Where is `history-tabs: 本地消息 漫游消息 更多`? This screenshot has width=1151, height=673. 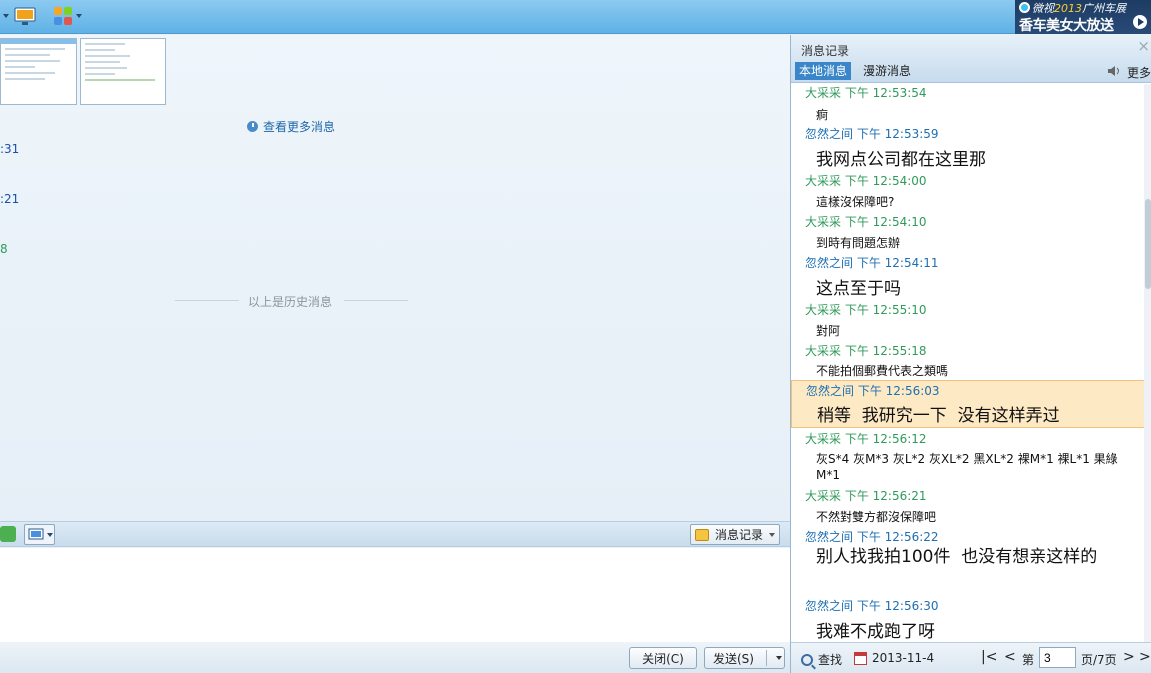 history-tabs: 本地消息 漫游消息 更多 is located at coordinates (971, 72).